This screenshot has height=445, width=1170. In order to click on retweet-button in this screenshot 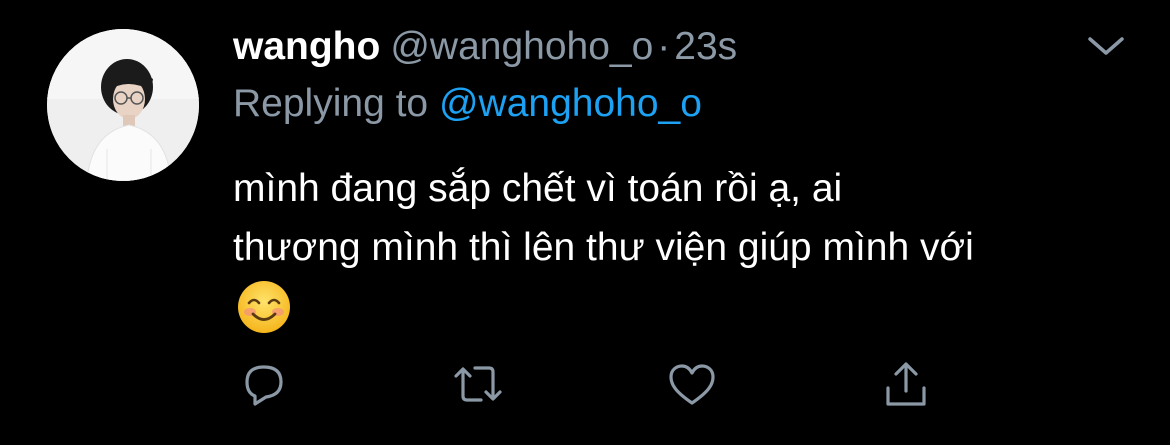, I will do `click(478, 386)`.